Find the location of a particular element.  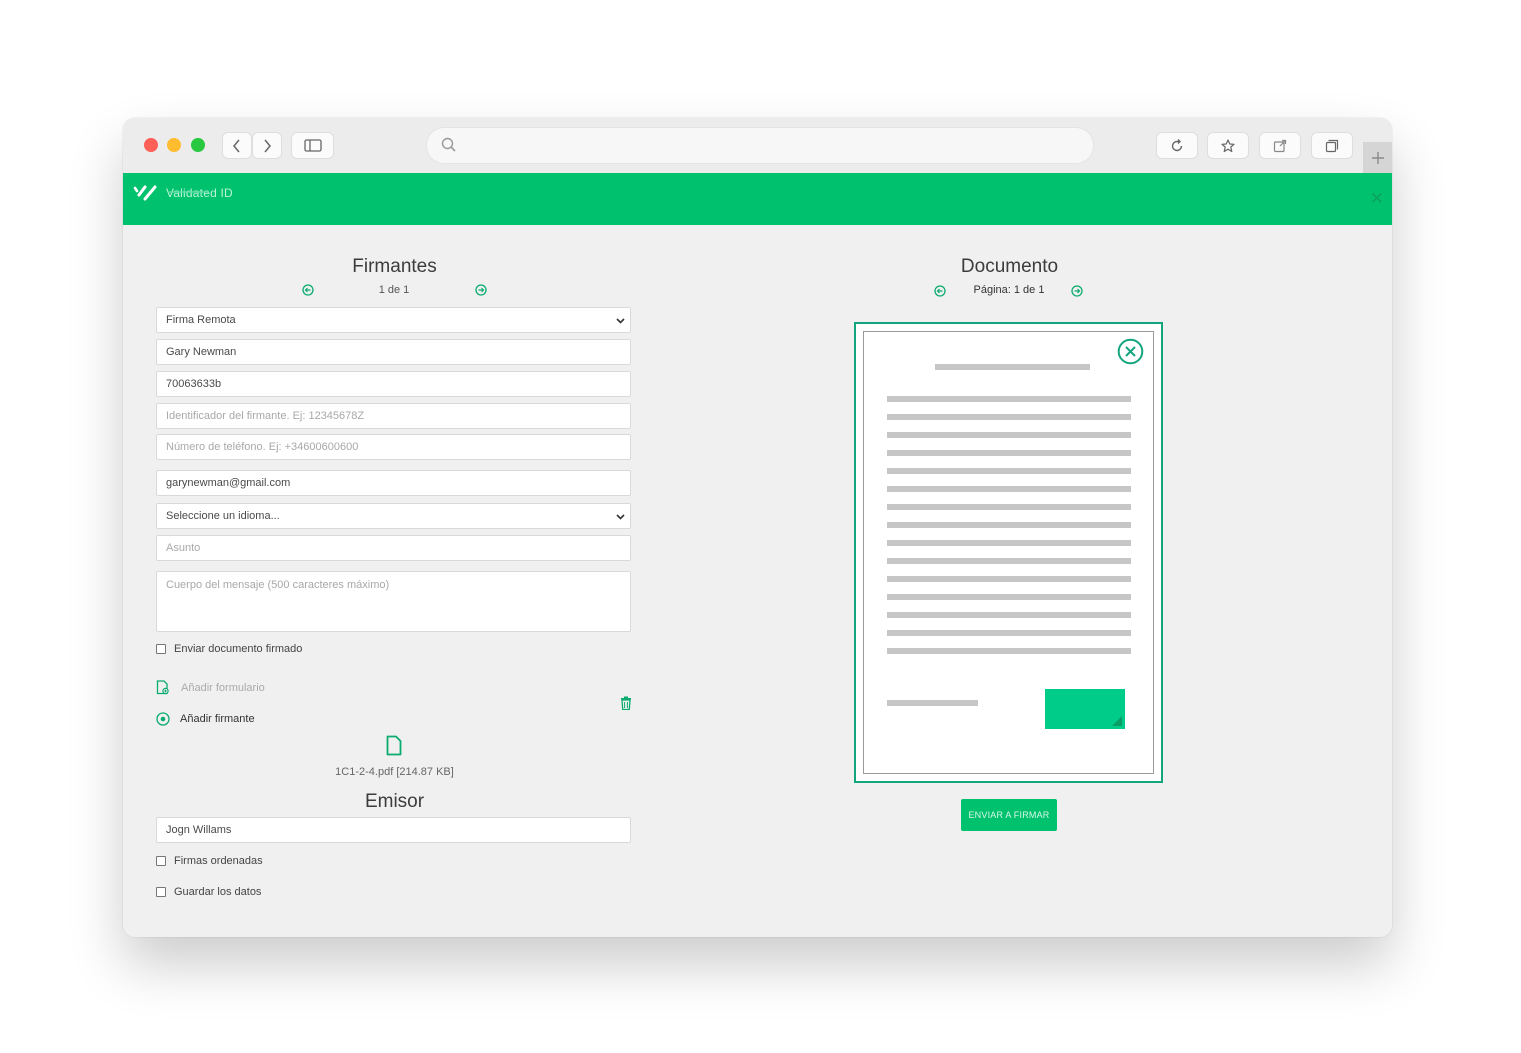

sidebar-toggle-button is located at coordinates (312, 145).